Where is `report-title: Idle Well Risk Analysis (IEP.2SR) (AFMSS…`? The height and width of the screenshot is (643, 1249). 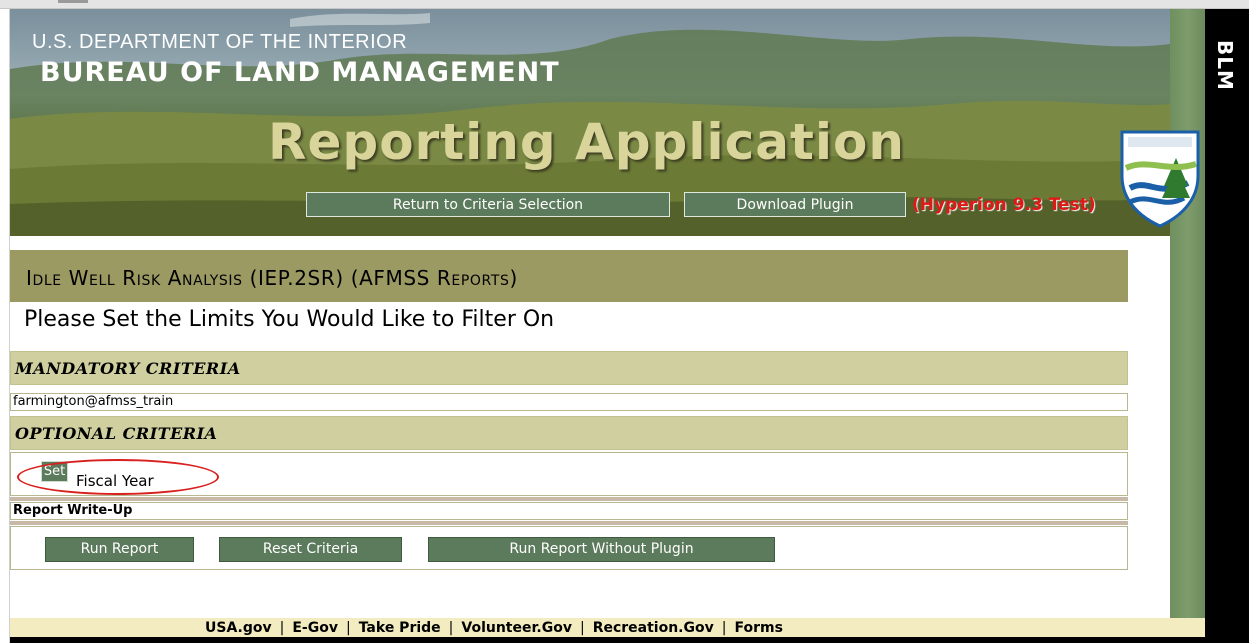
report-title: Idle Well Risk Analysis (IEP.2SR) (AFMSS… is located at coordinates (272, 278).